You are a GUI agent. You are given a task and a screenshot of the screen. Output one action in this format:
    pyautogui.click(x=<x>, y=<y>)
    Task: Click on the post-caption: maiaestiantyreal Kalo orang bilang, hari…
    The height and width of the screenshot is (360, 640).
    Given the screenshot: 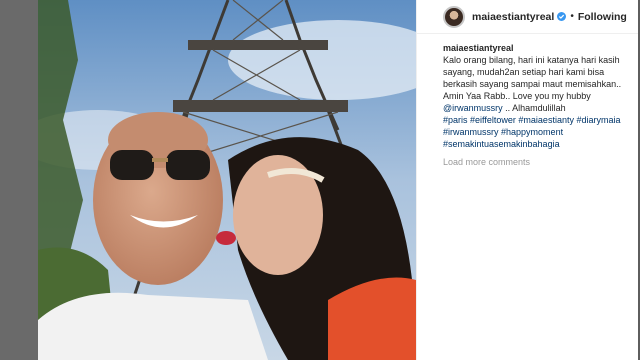 What is the action you would take?
    pyautogui.click(x=538, y=96)
    